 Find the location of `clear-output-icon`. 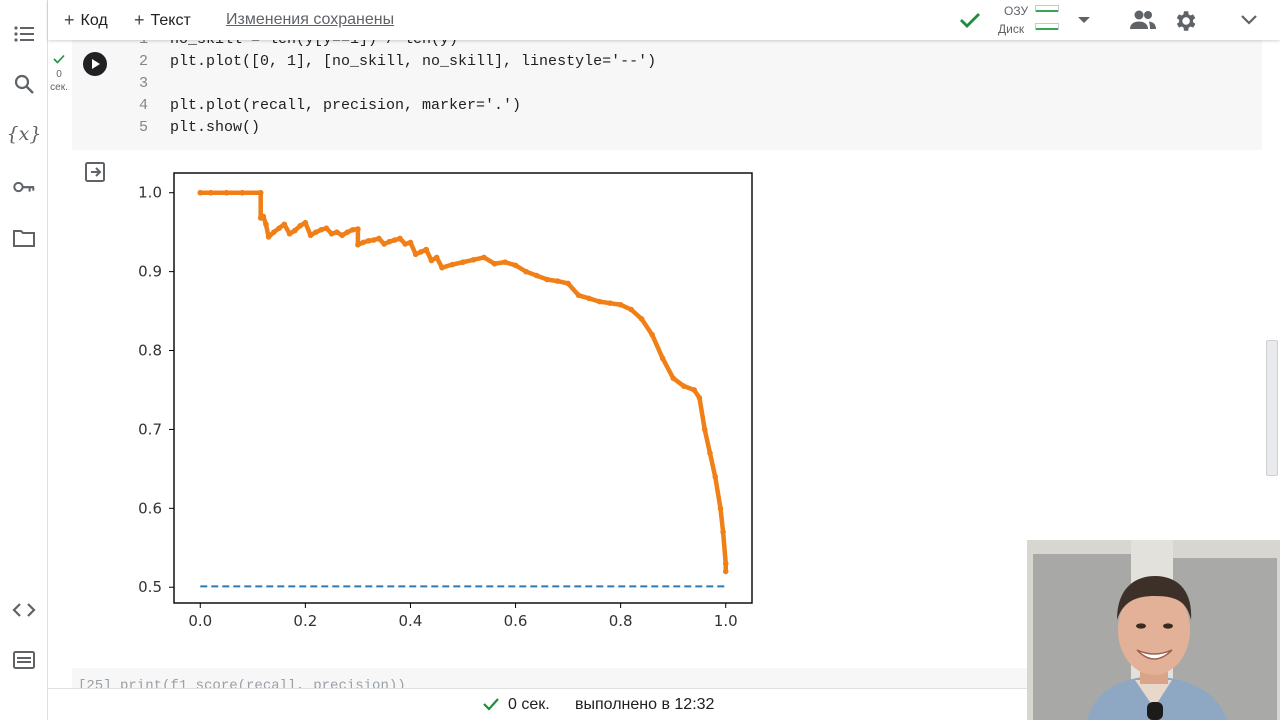

clear-output-icon is located at coordinates (95, 174).